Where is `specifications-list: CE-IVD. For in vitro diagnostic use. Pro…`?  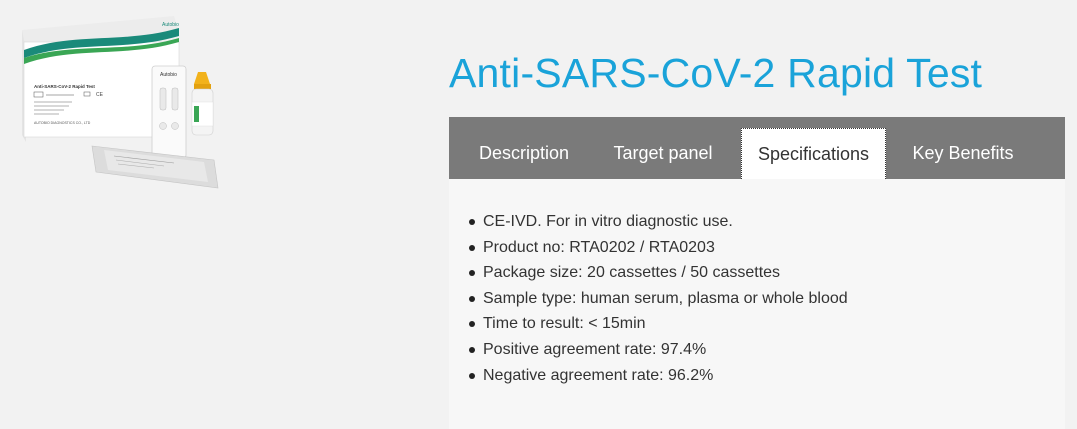 specifications-list: CE-IVD. For in vitro diagnostic use. Pro… is located at coordinates (658, 298).